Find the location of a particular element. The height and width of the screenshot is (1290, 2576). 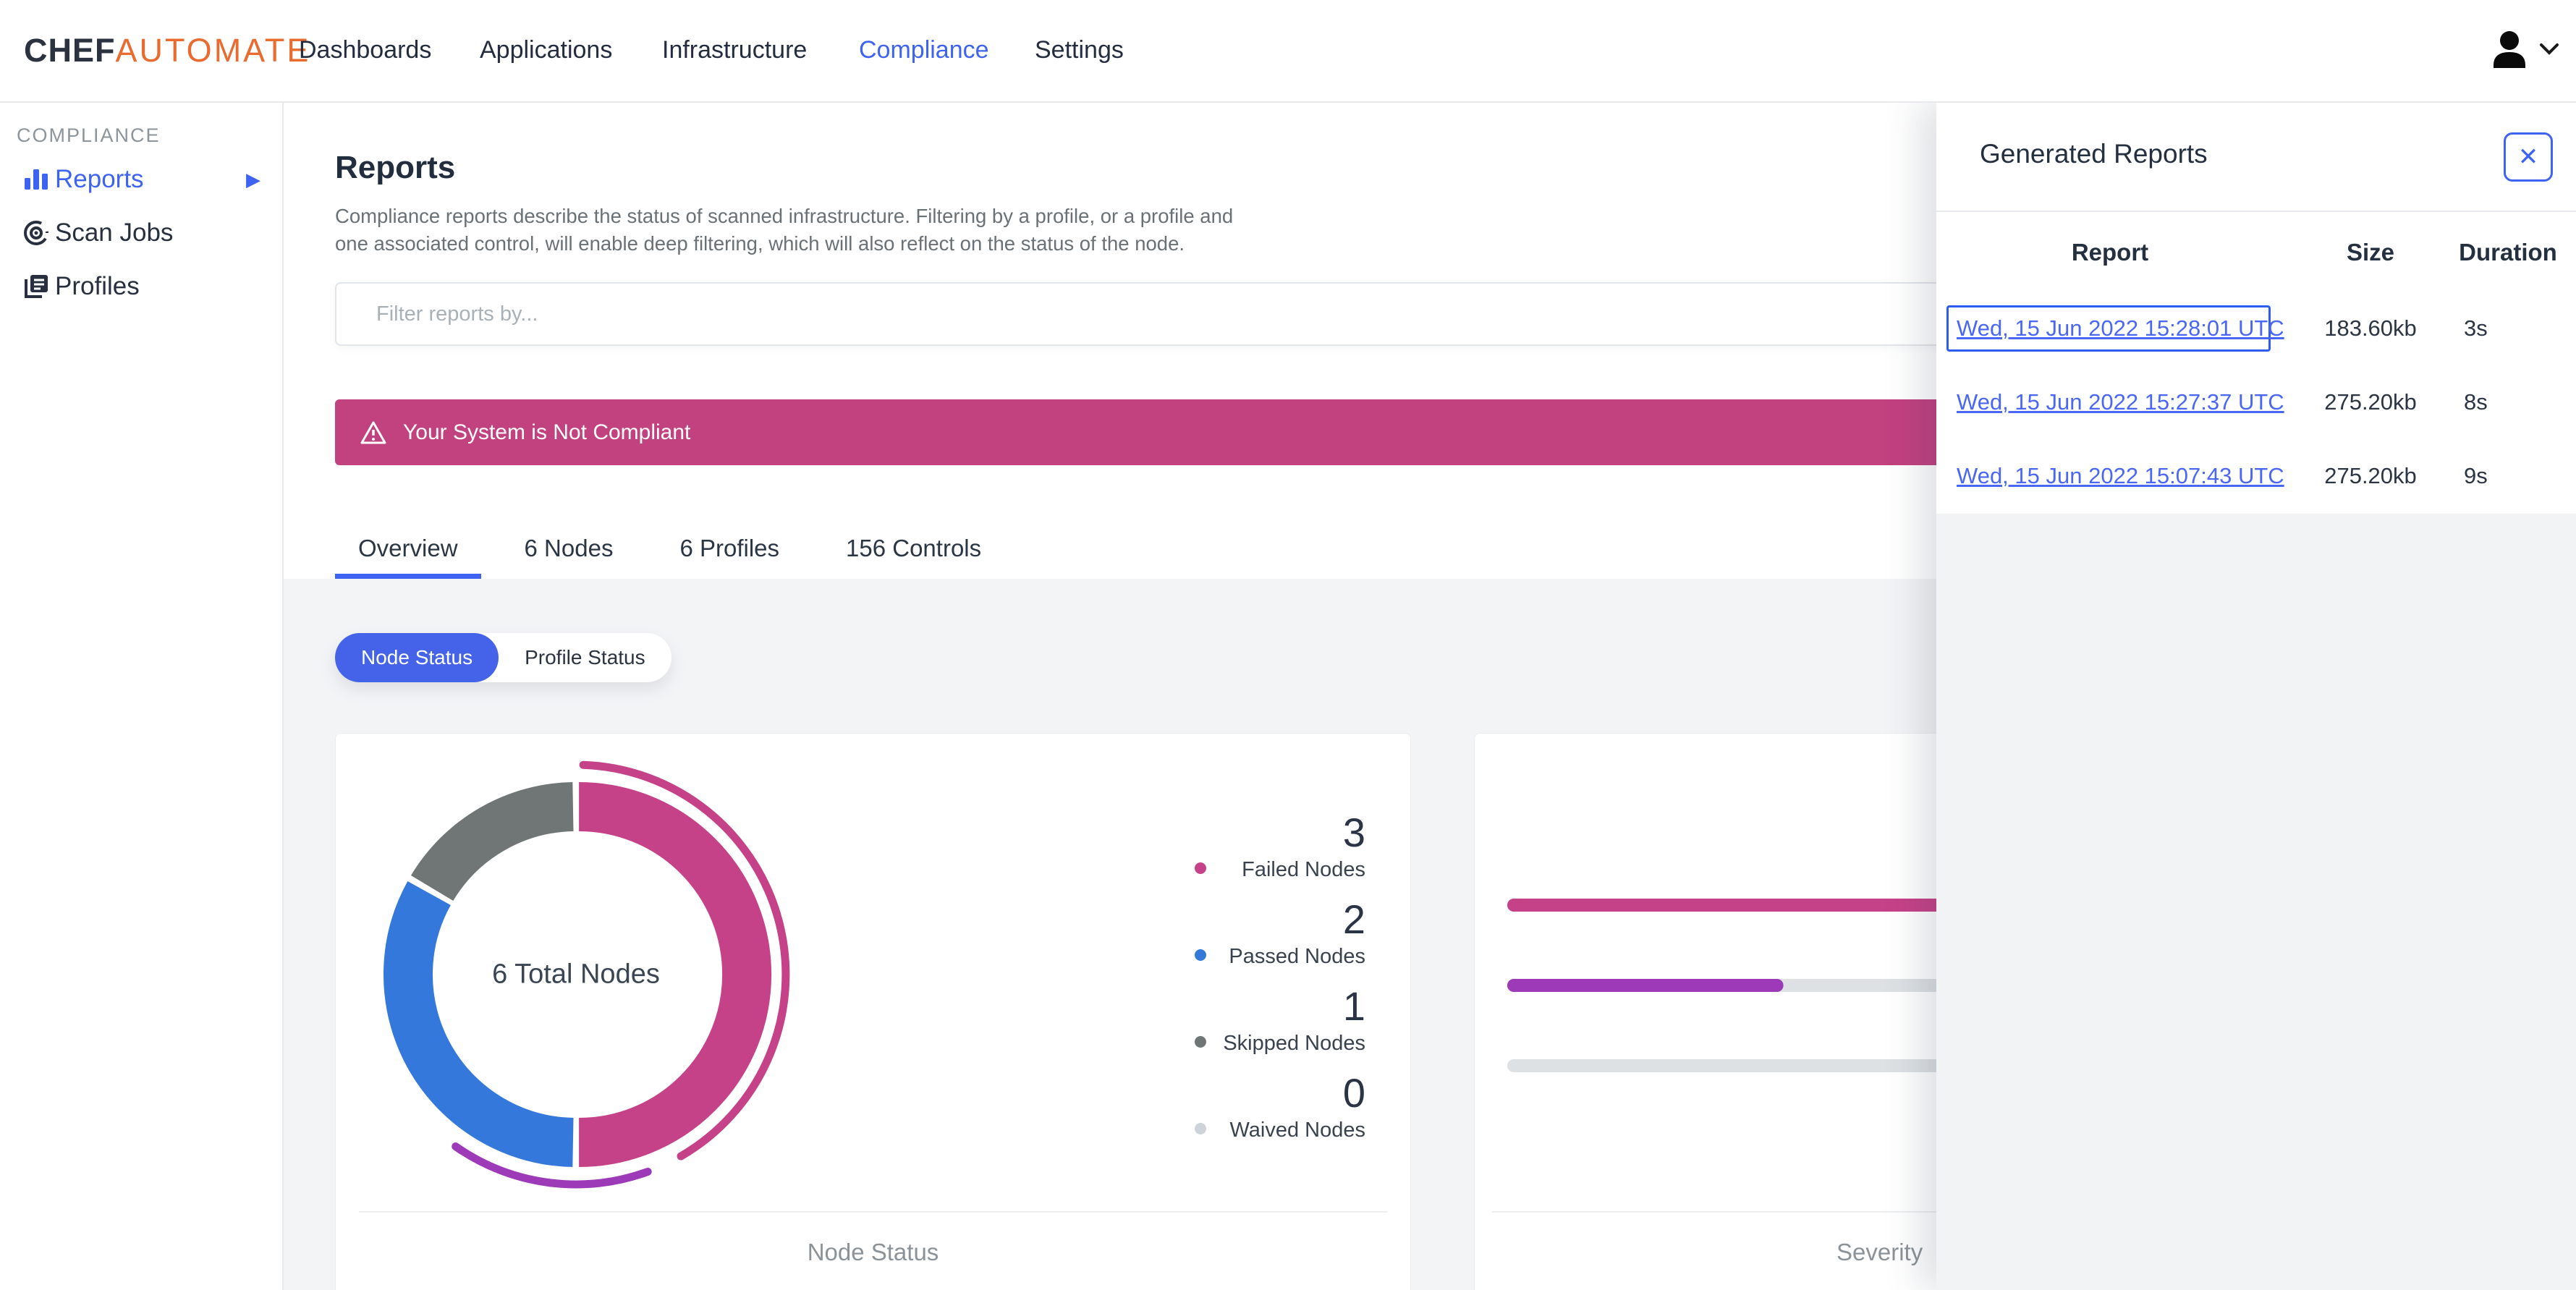

legend-item-skipped: 1 Skipped Nodes is located at coordinates (1267, 1021).